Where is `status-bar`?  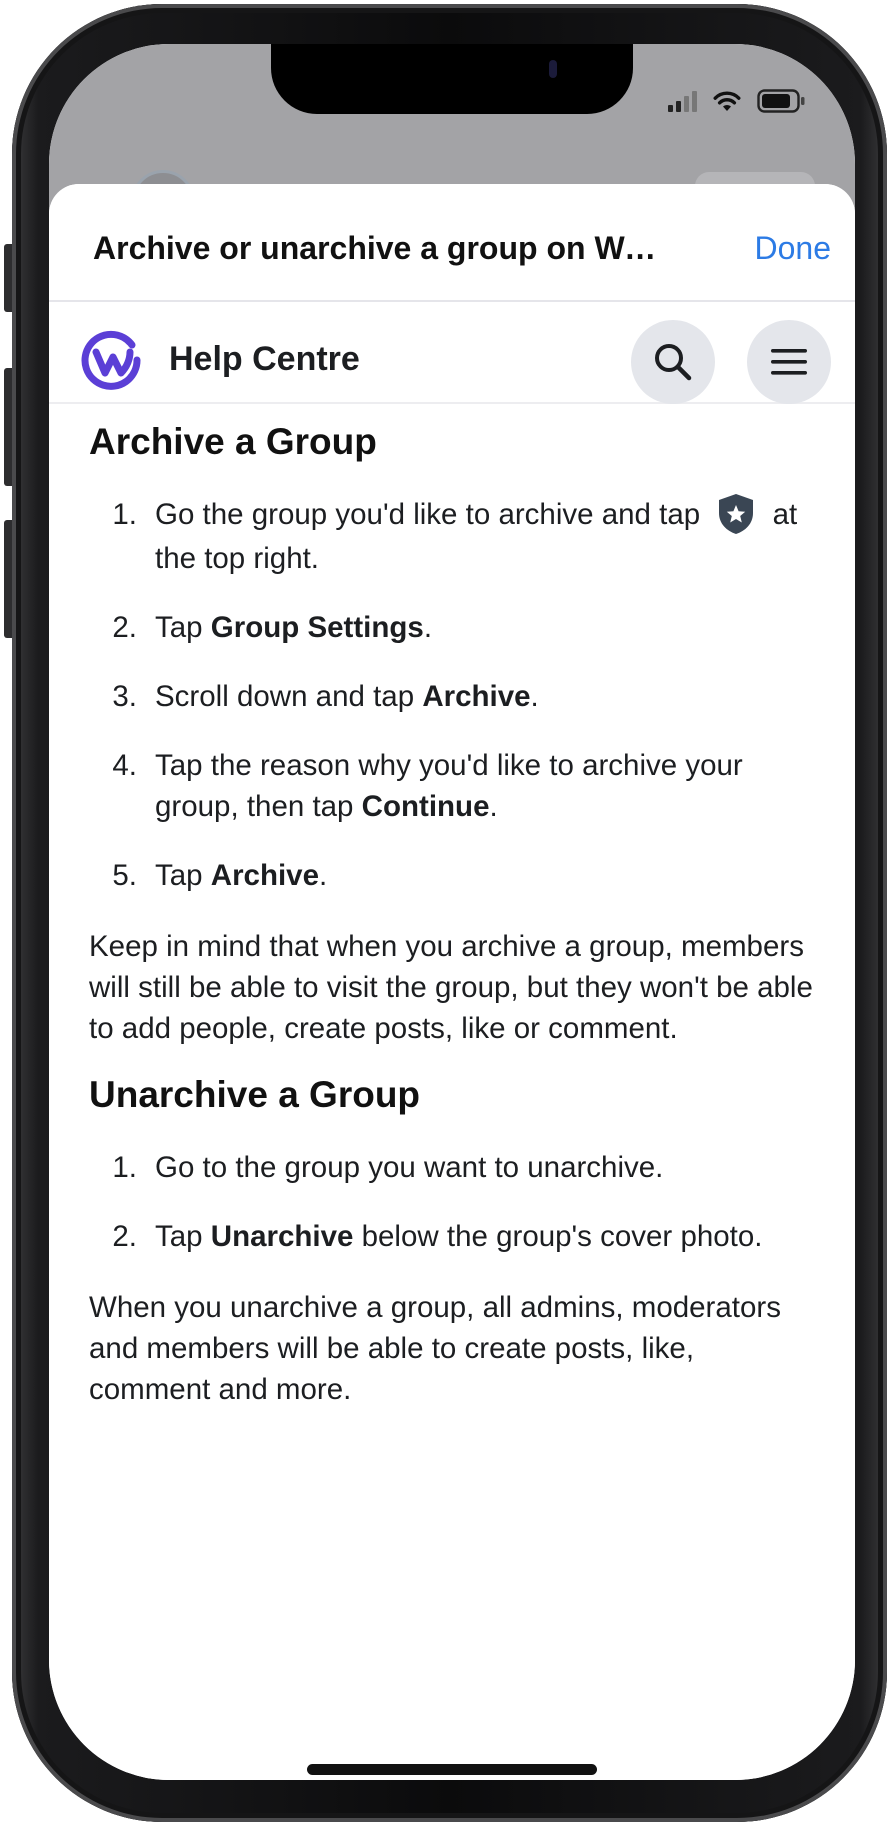 status-bar is located at coordinates (737, 101).